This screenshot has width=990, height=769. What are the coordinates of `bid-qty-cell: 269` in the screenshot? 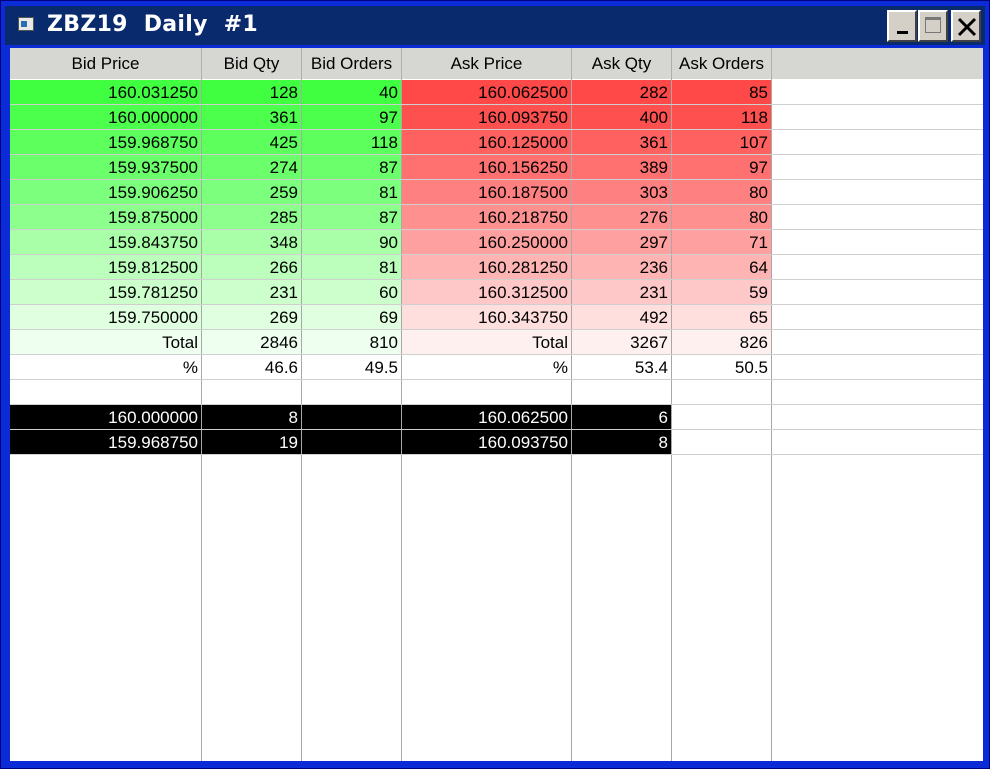 It's located at (251, 317).